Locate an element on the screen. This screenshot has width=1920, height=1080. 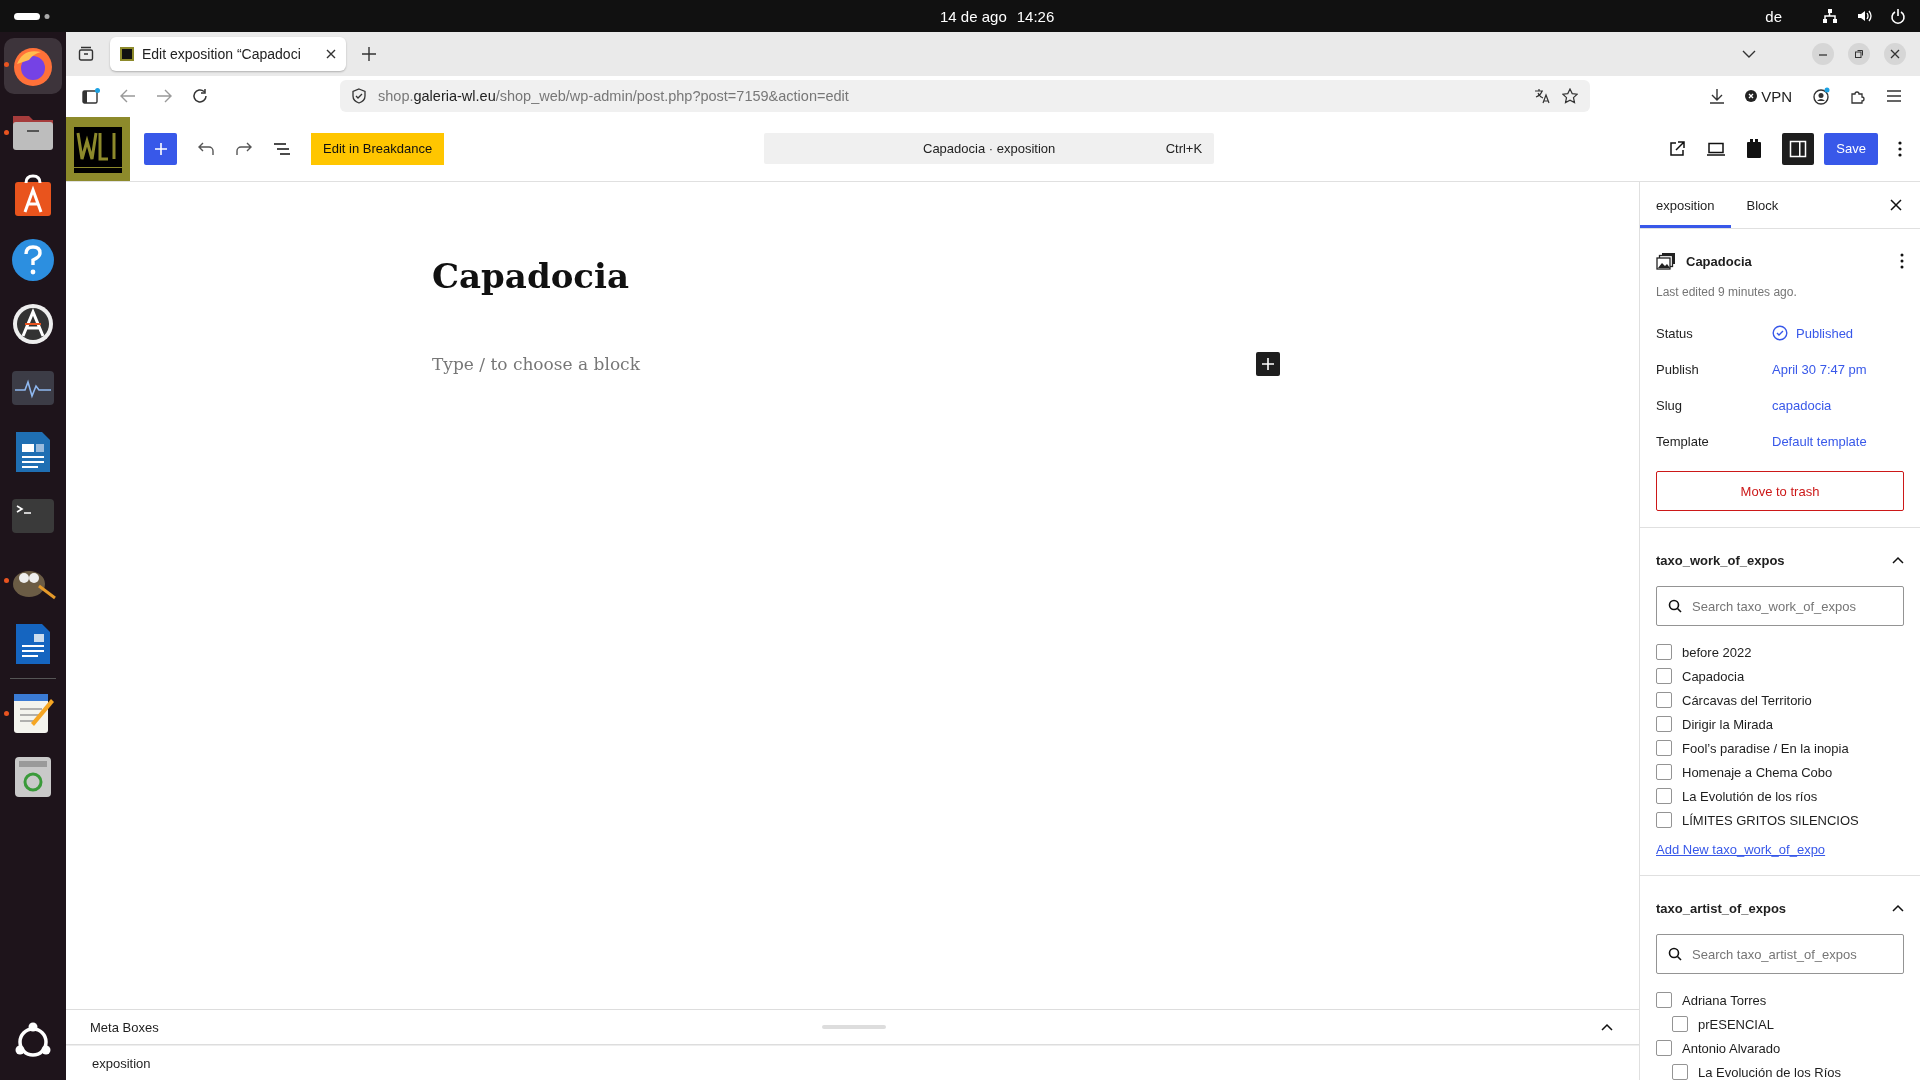
sidebar-tab: exposition is located at coordinates (1685, 205).